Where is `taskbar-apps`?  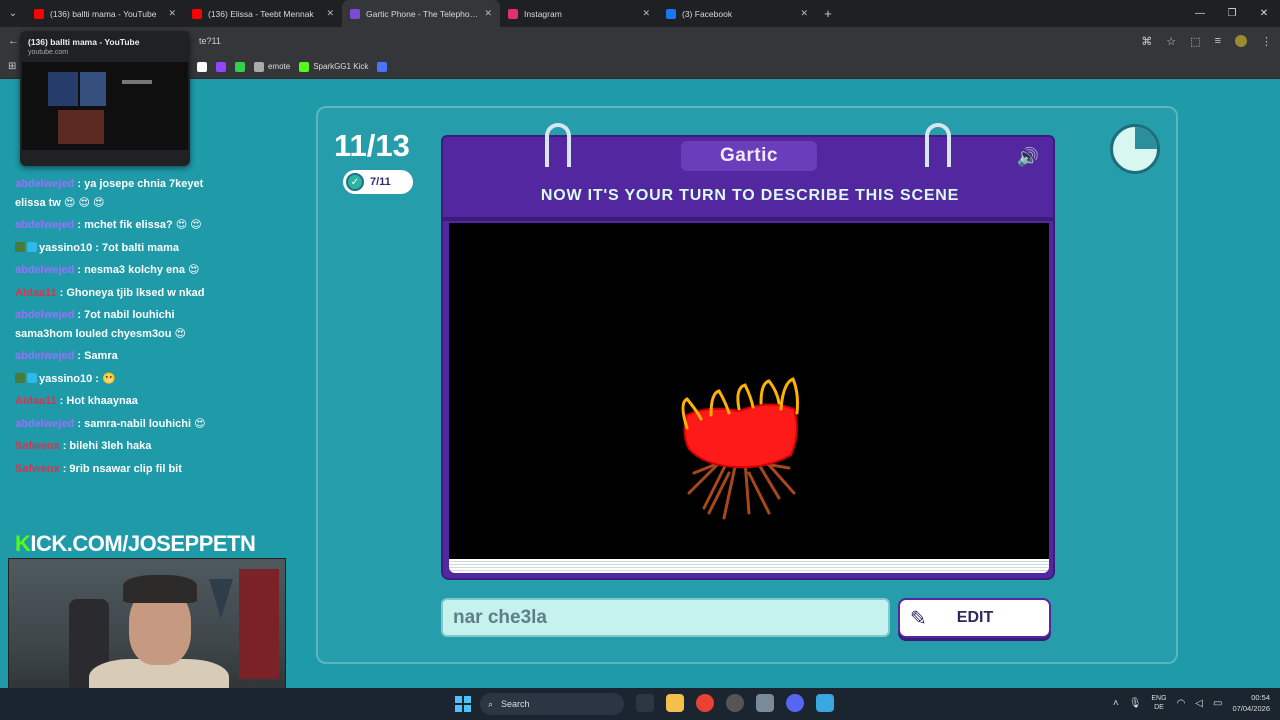
taskbar-apps is located at coordinates (735, 703).